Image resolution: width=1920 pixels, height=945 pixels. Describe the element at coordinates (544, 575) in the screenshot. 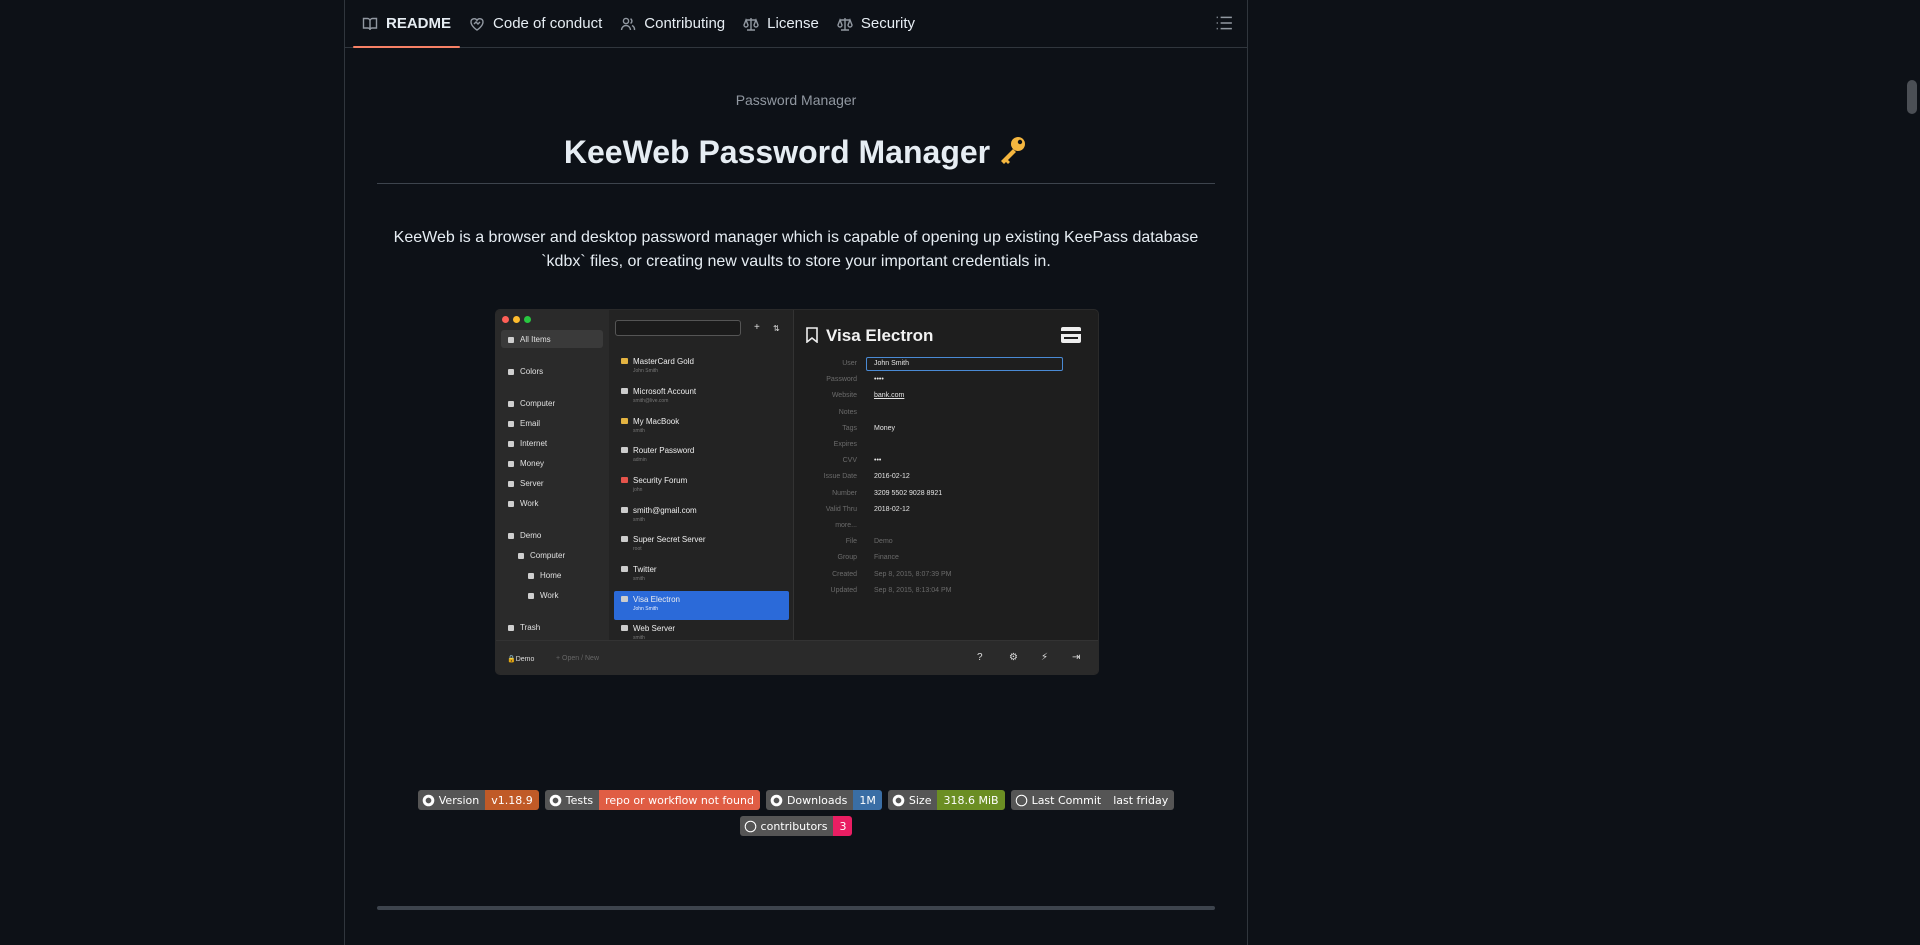

I see `sidebar-item: Home` at that location.